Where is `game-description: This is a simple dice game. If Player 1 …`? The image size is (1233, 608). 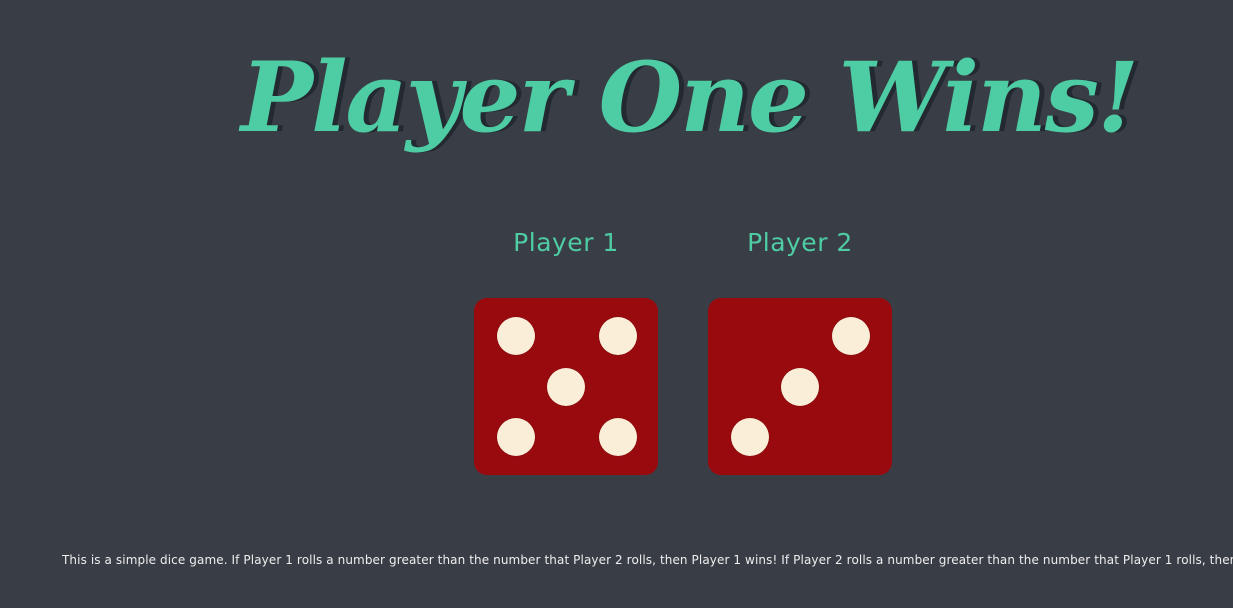
game-description: This is a simple dice game. If Player 1 … is located at coordinates (647, 560).